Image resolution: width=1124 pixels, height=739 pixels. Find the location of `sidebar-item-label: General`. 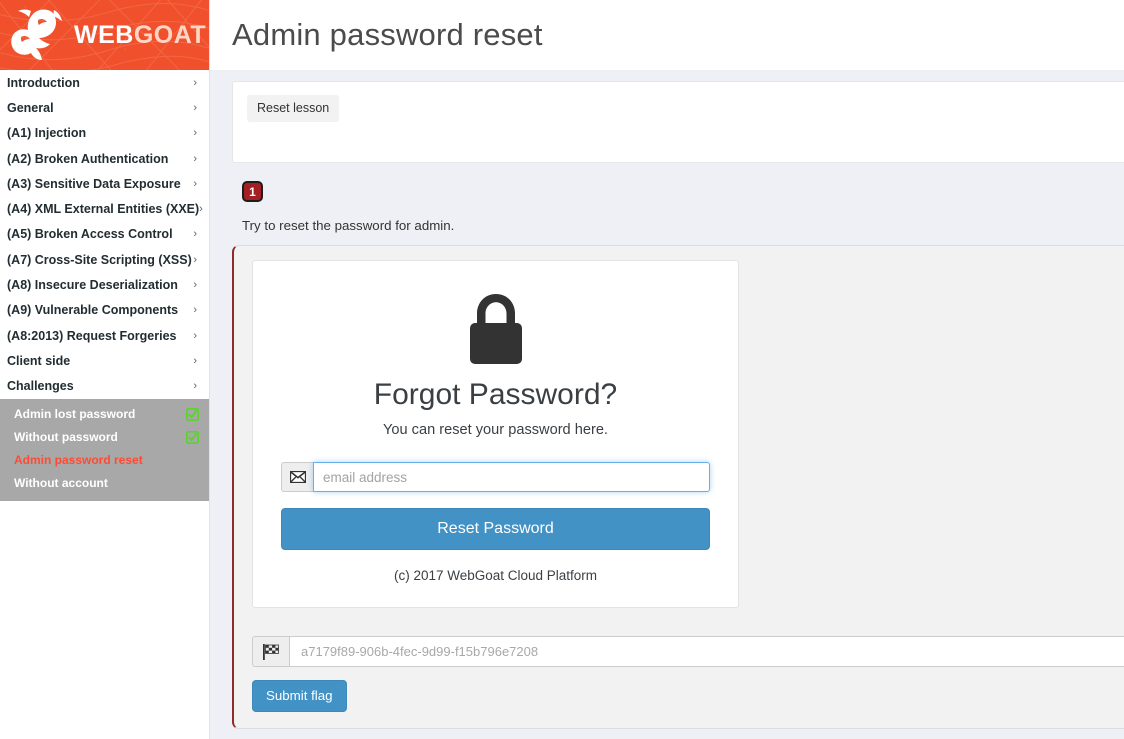

sidebar-item-label: General is located at coordinates (30, 107).